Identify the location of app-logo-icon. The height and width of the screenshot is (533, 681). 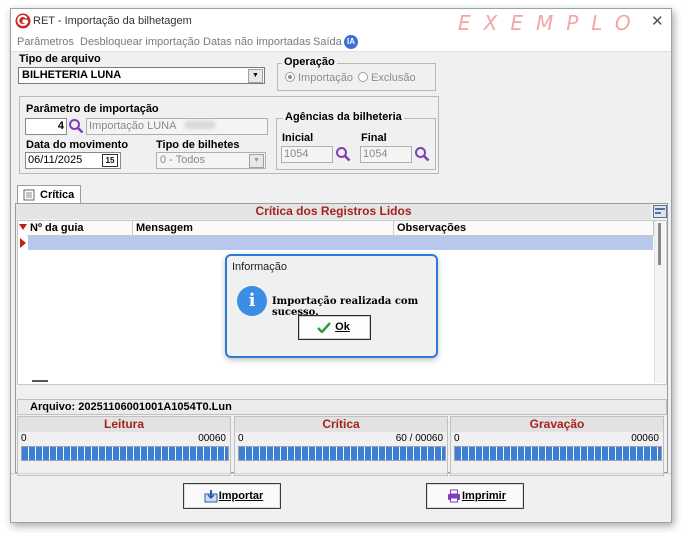
(23, 21).